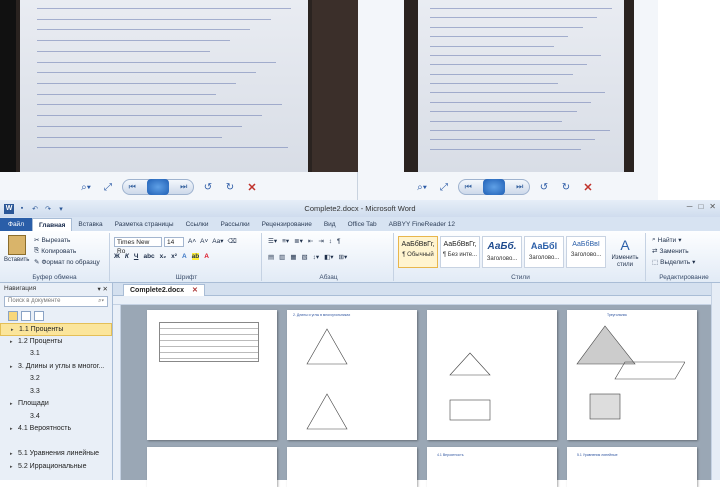  I want to click on text-effects-icon: A, so click(184, 256).